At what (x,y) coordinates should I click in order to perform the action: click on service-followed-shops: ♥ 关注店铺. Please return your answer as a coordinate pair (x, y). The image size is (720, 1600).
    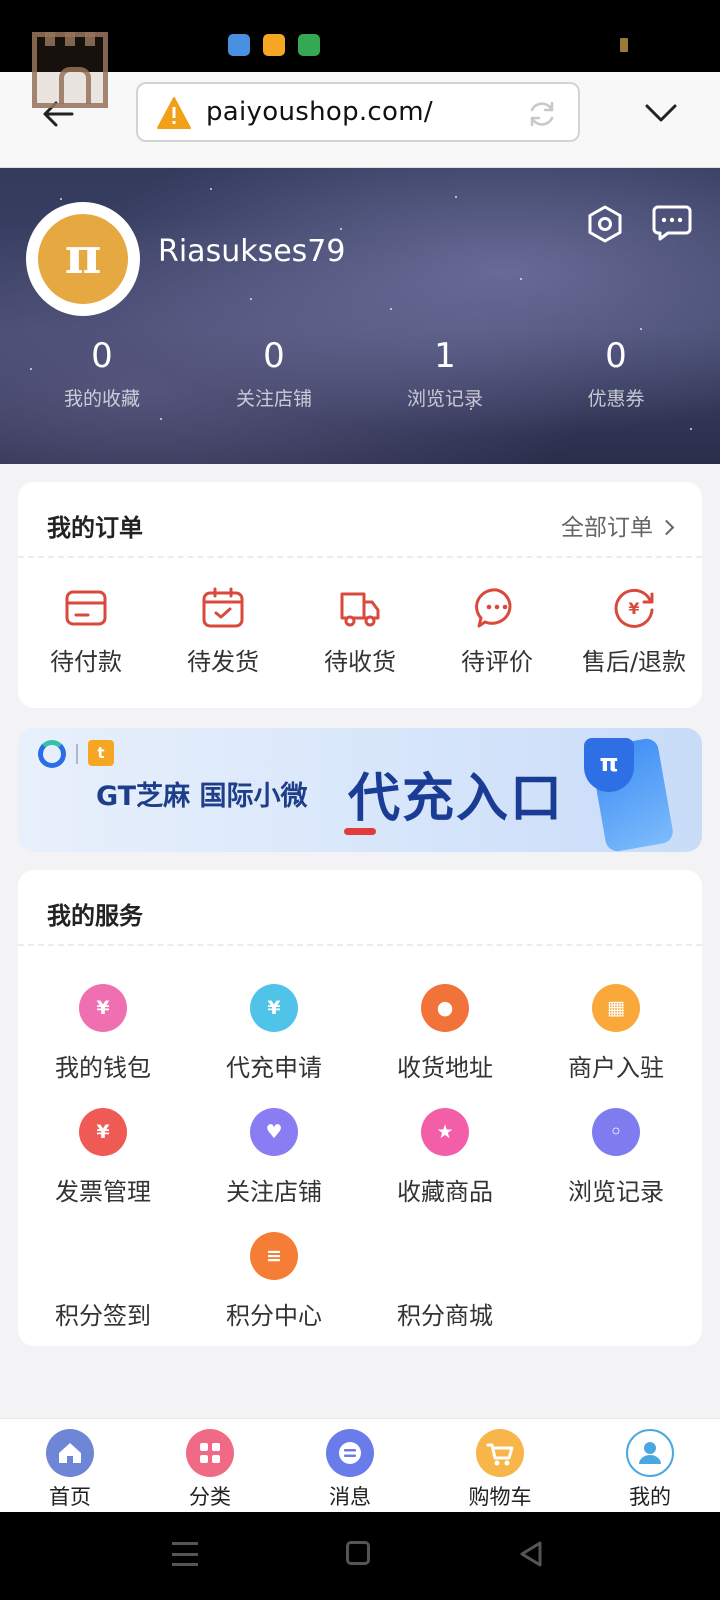
    Looking at the image, I should click on (274, 1157).